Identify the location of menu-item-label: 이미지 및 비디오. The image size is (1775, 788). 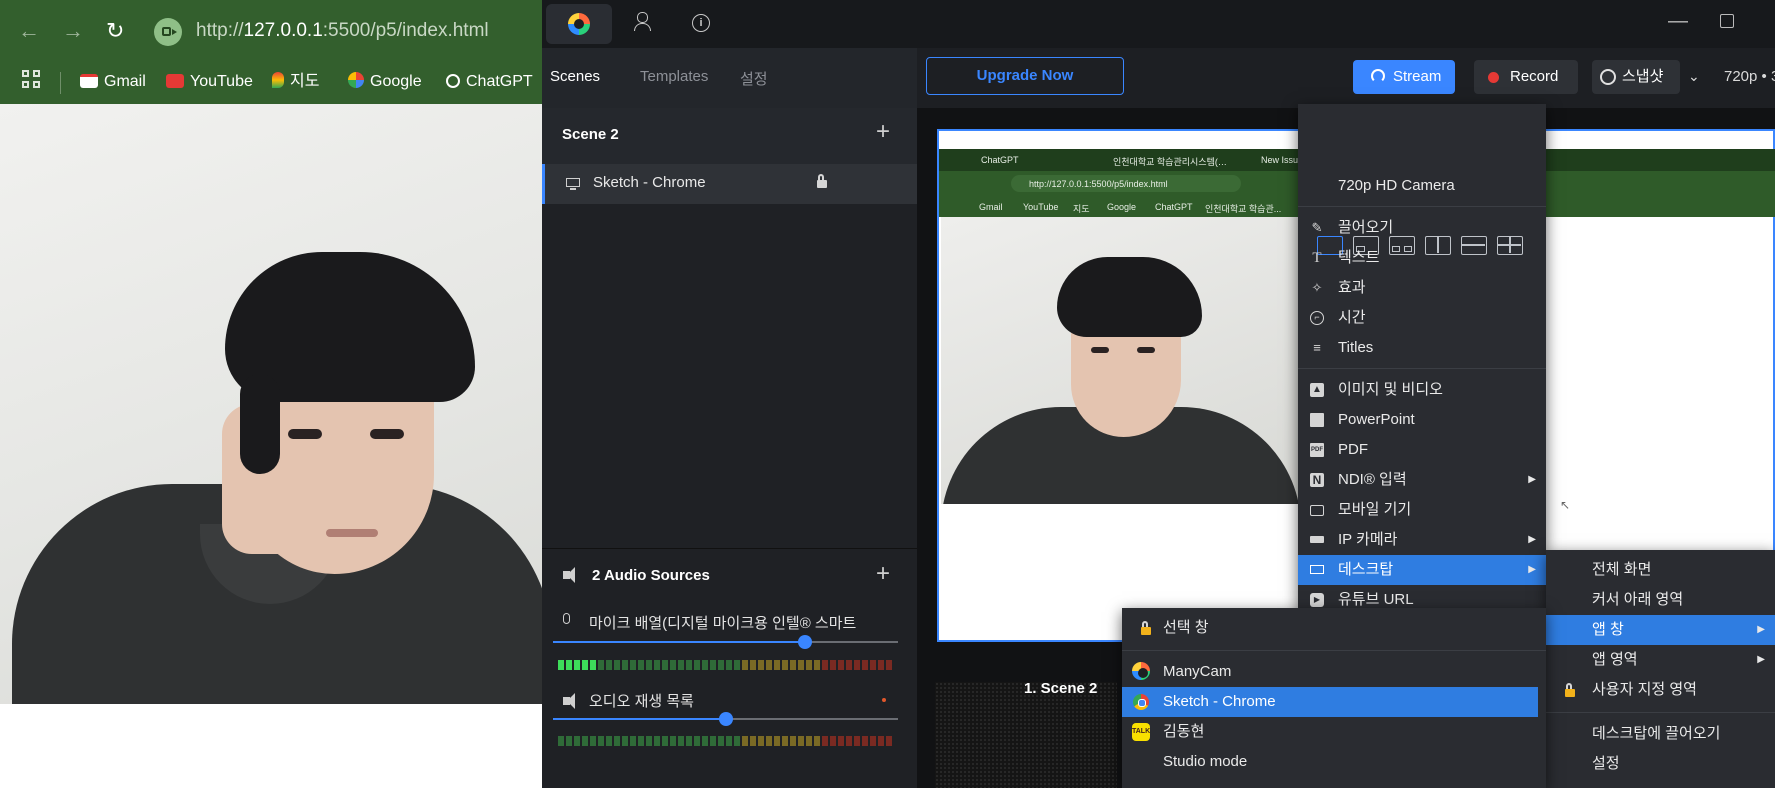
(1390, 389).